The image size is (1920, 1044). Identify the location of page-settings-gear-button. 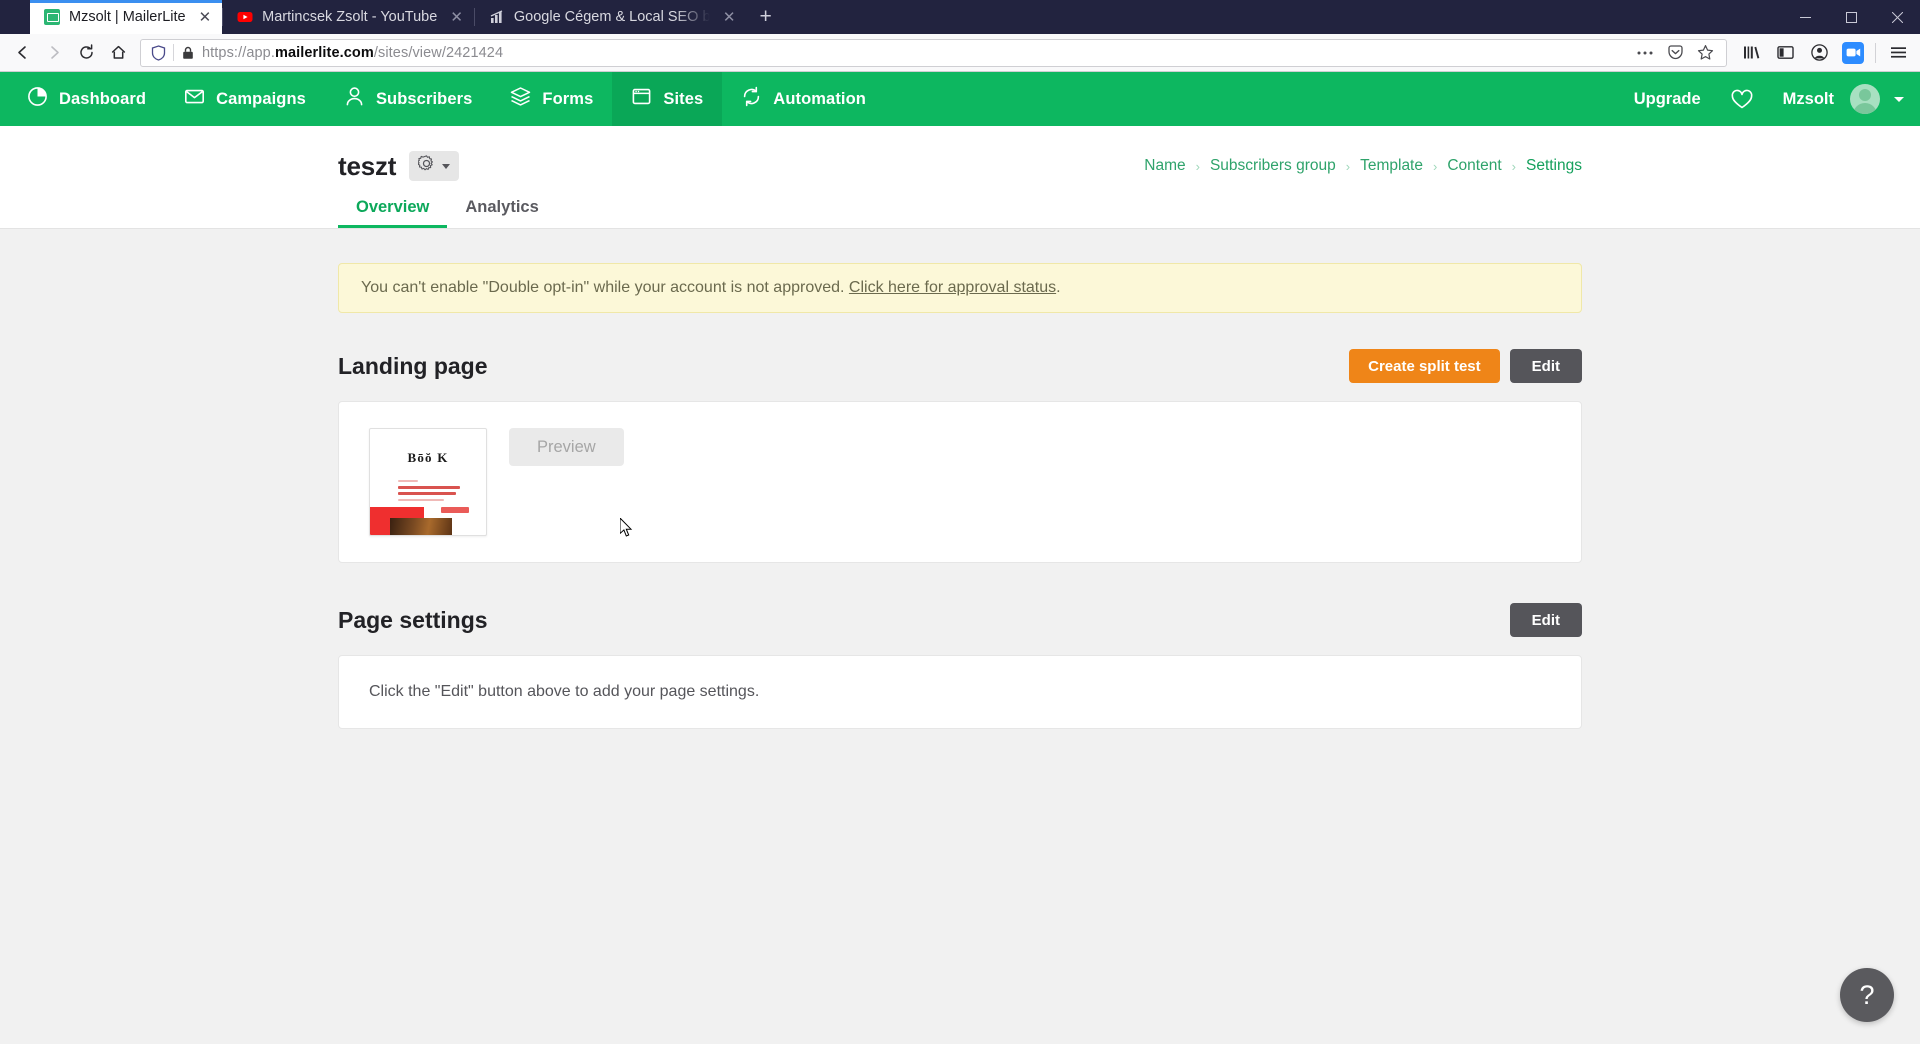
(434, 166).